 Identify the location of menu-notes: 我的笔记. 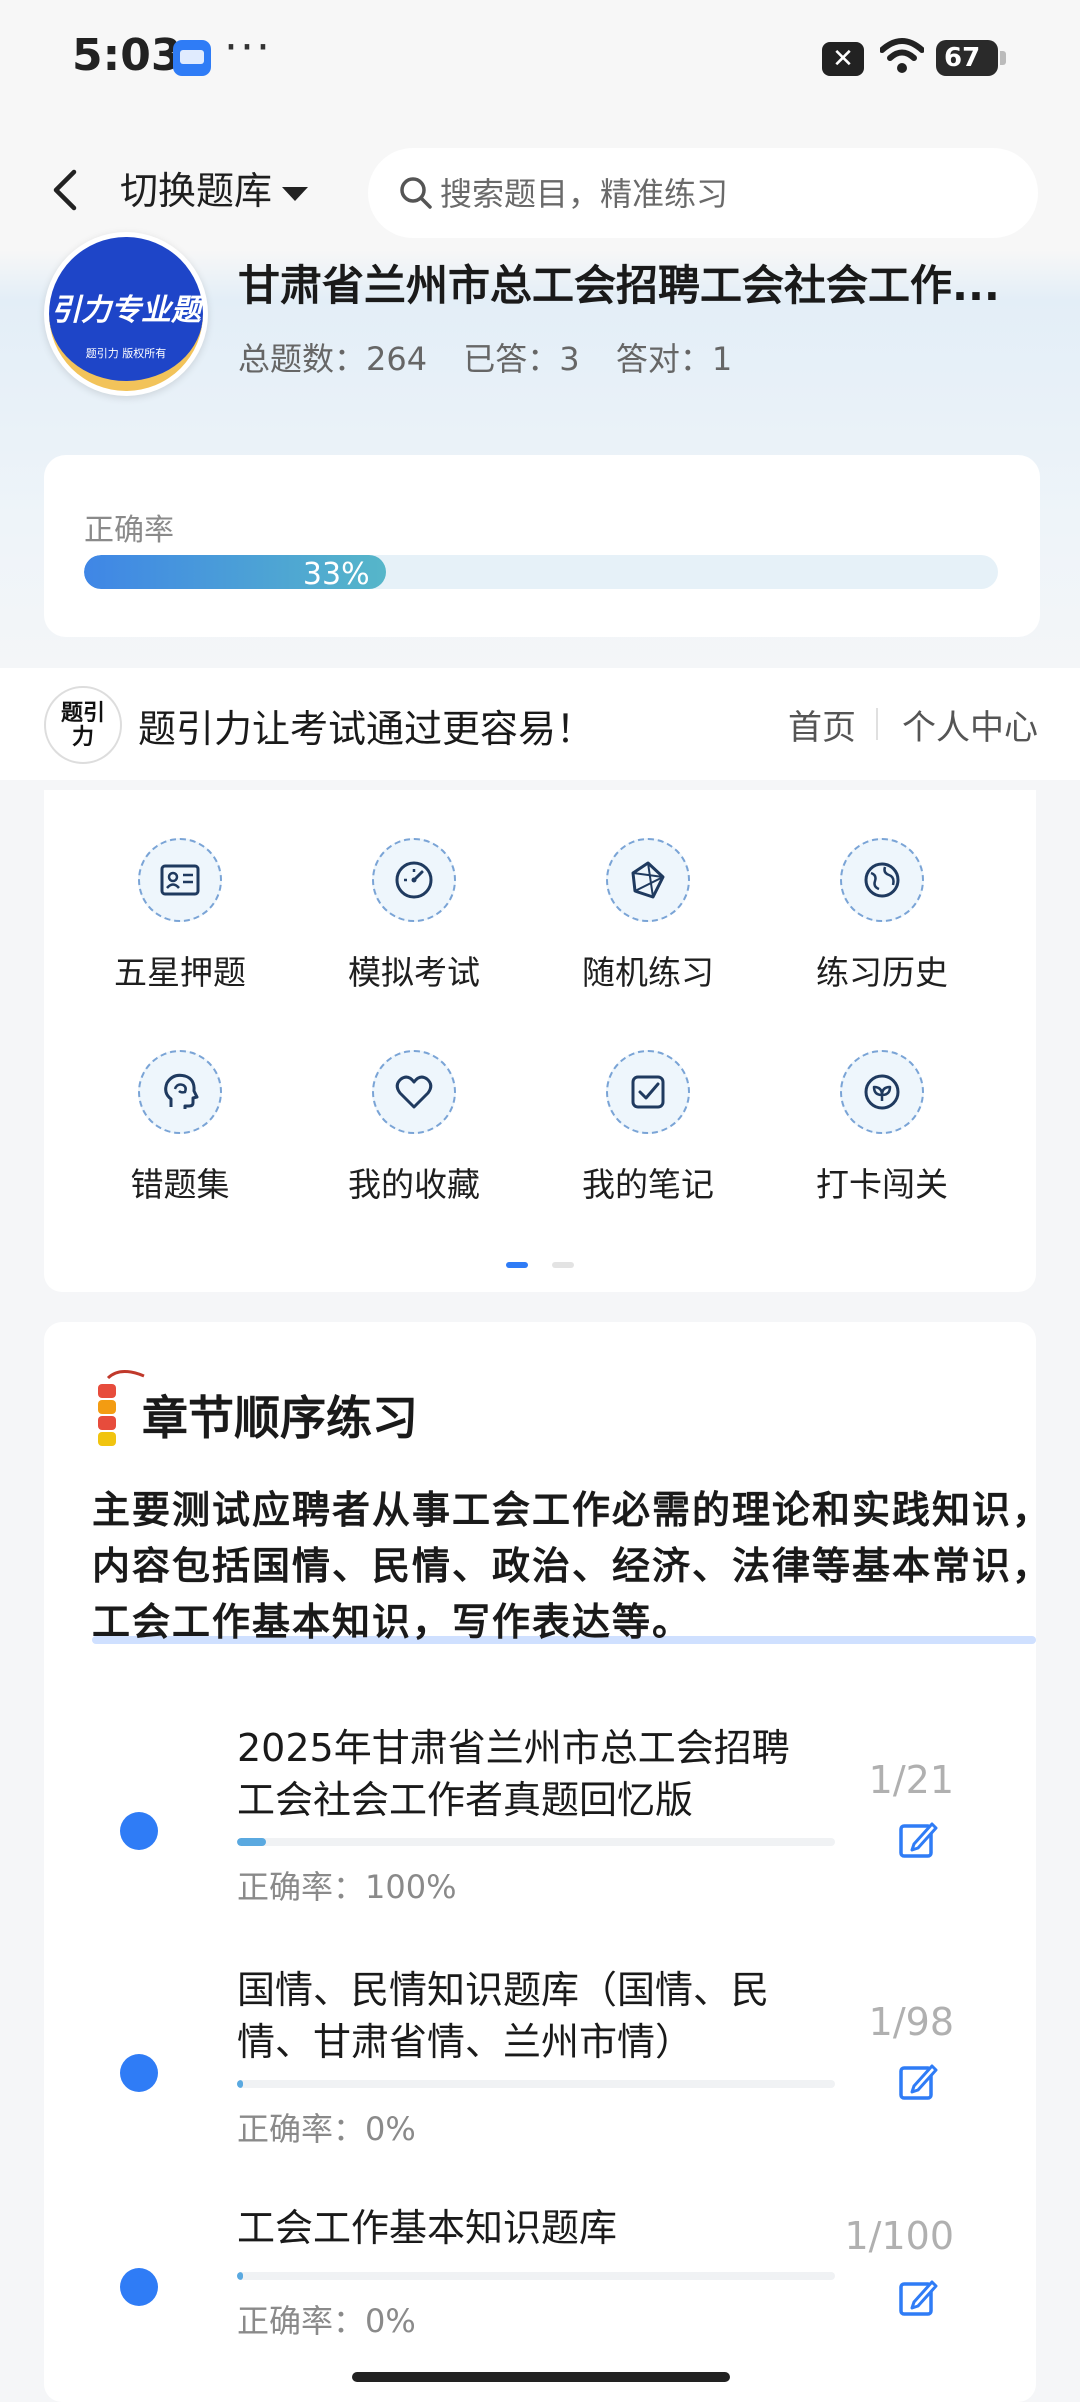
(648, 1103).